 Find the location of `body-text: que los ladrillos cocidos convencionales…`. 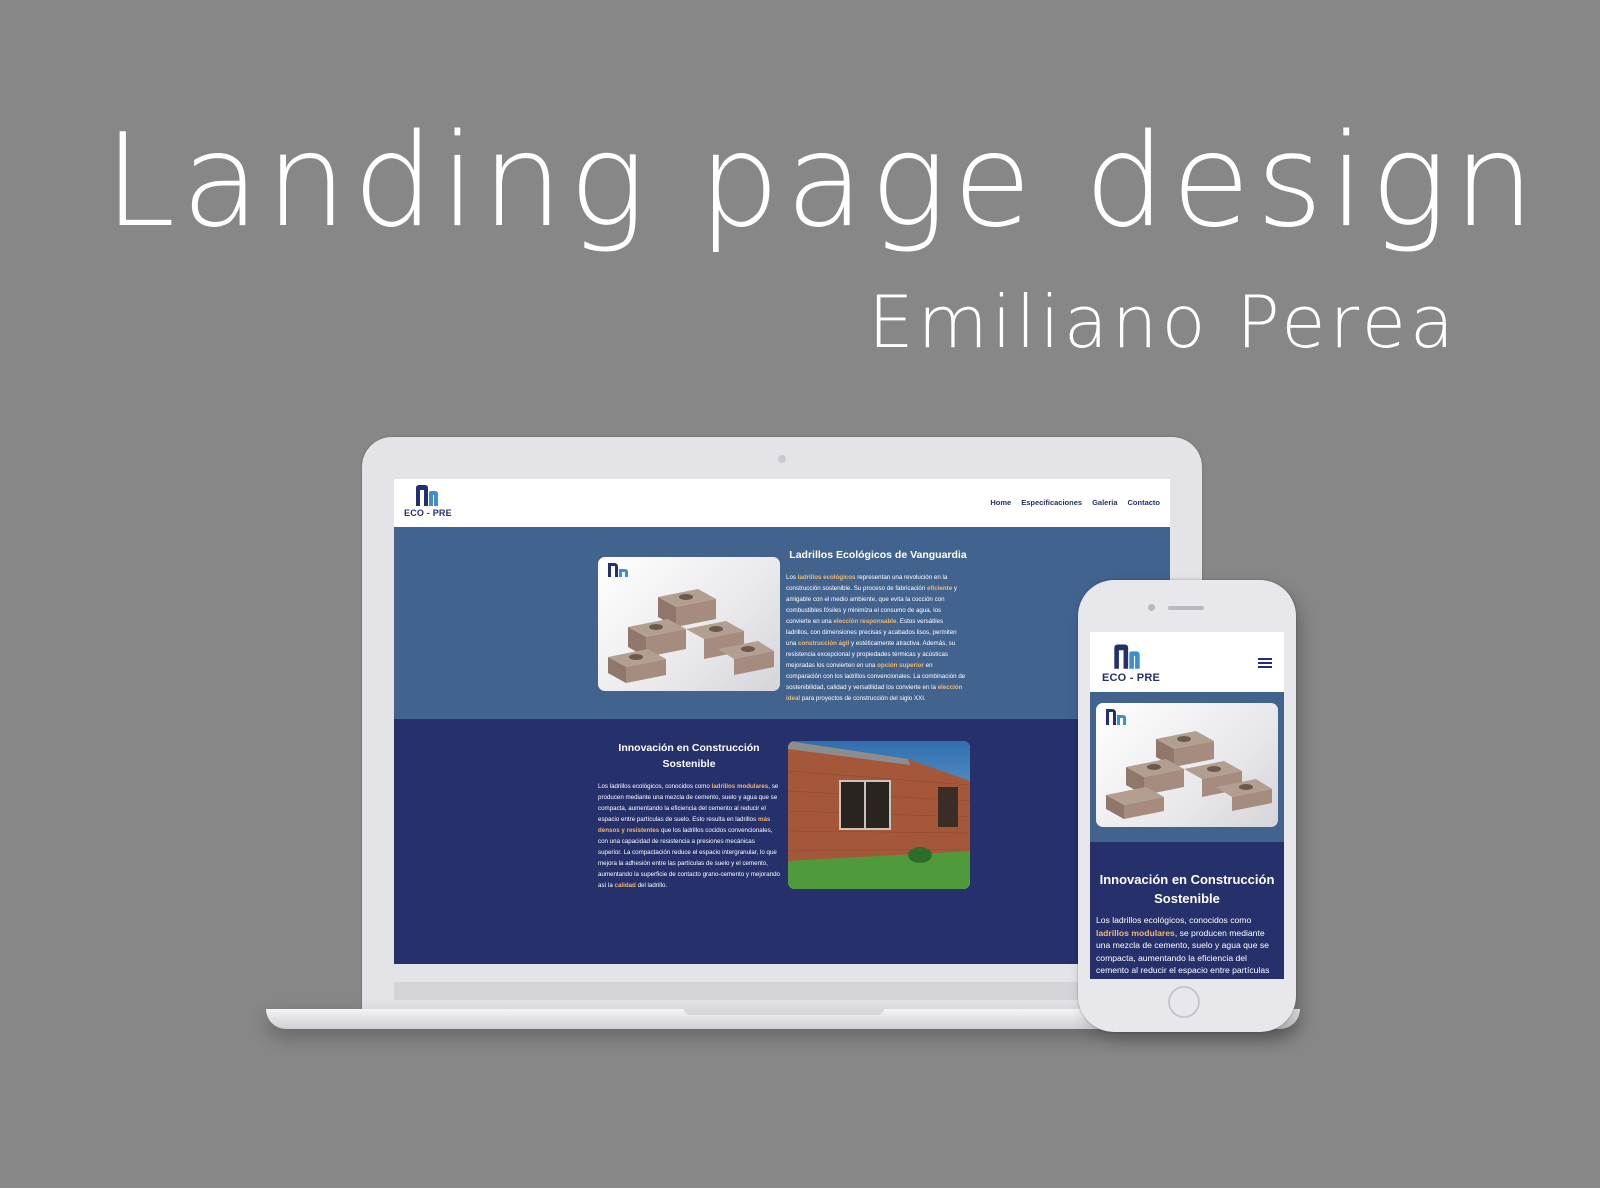

body-text: que los ladrillos cocidos convencionales… is located at coordinates (689, 858).